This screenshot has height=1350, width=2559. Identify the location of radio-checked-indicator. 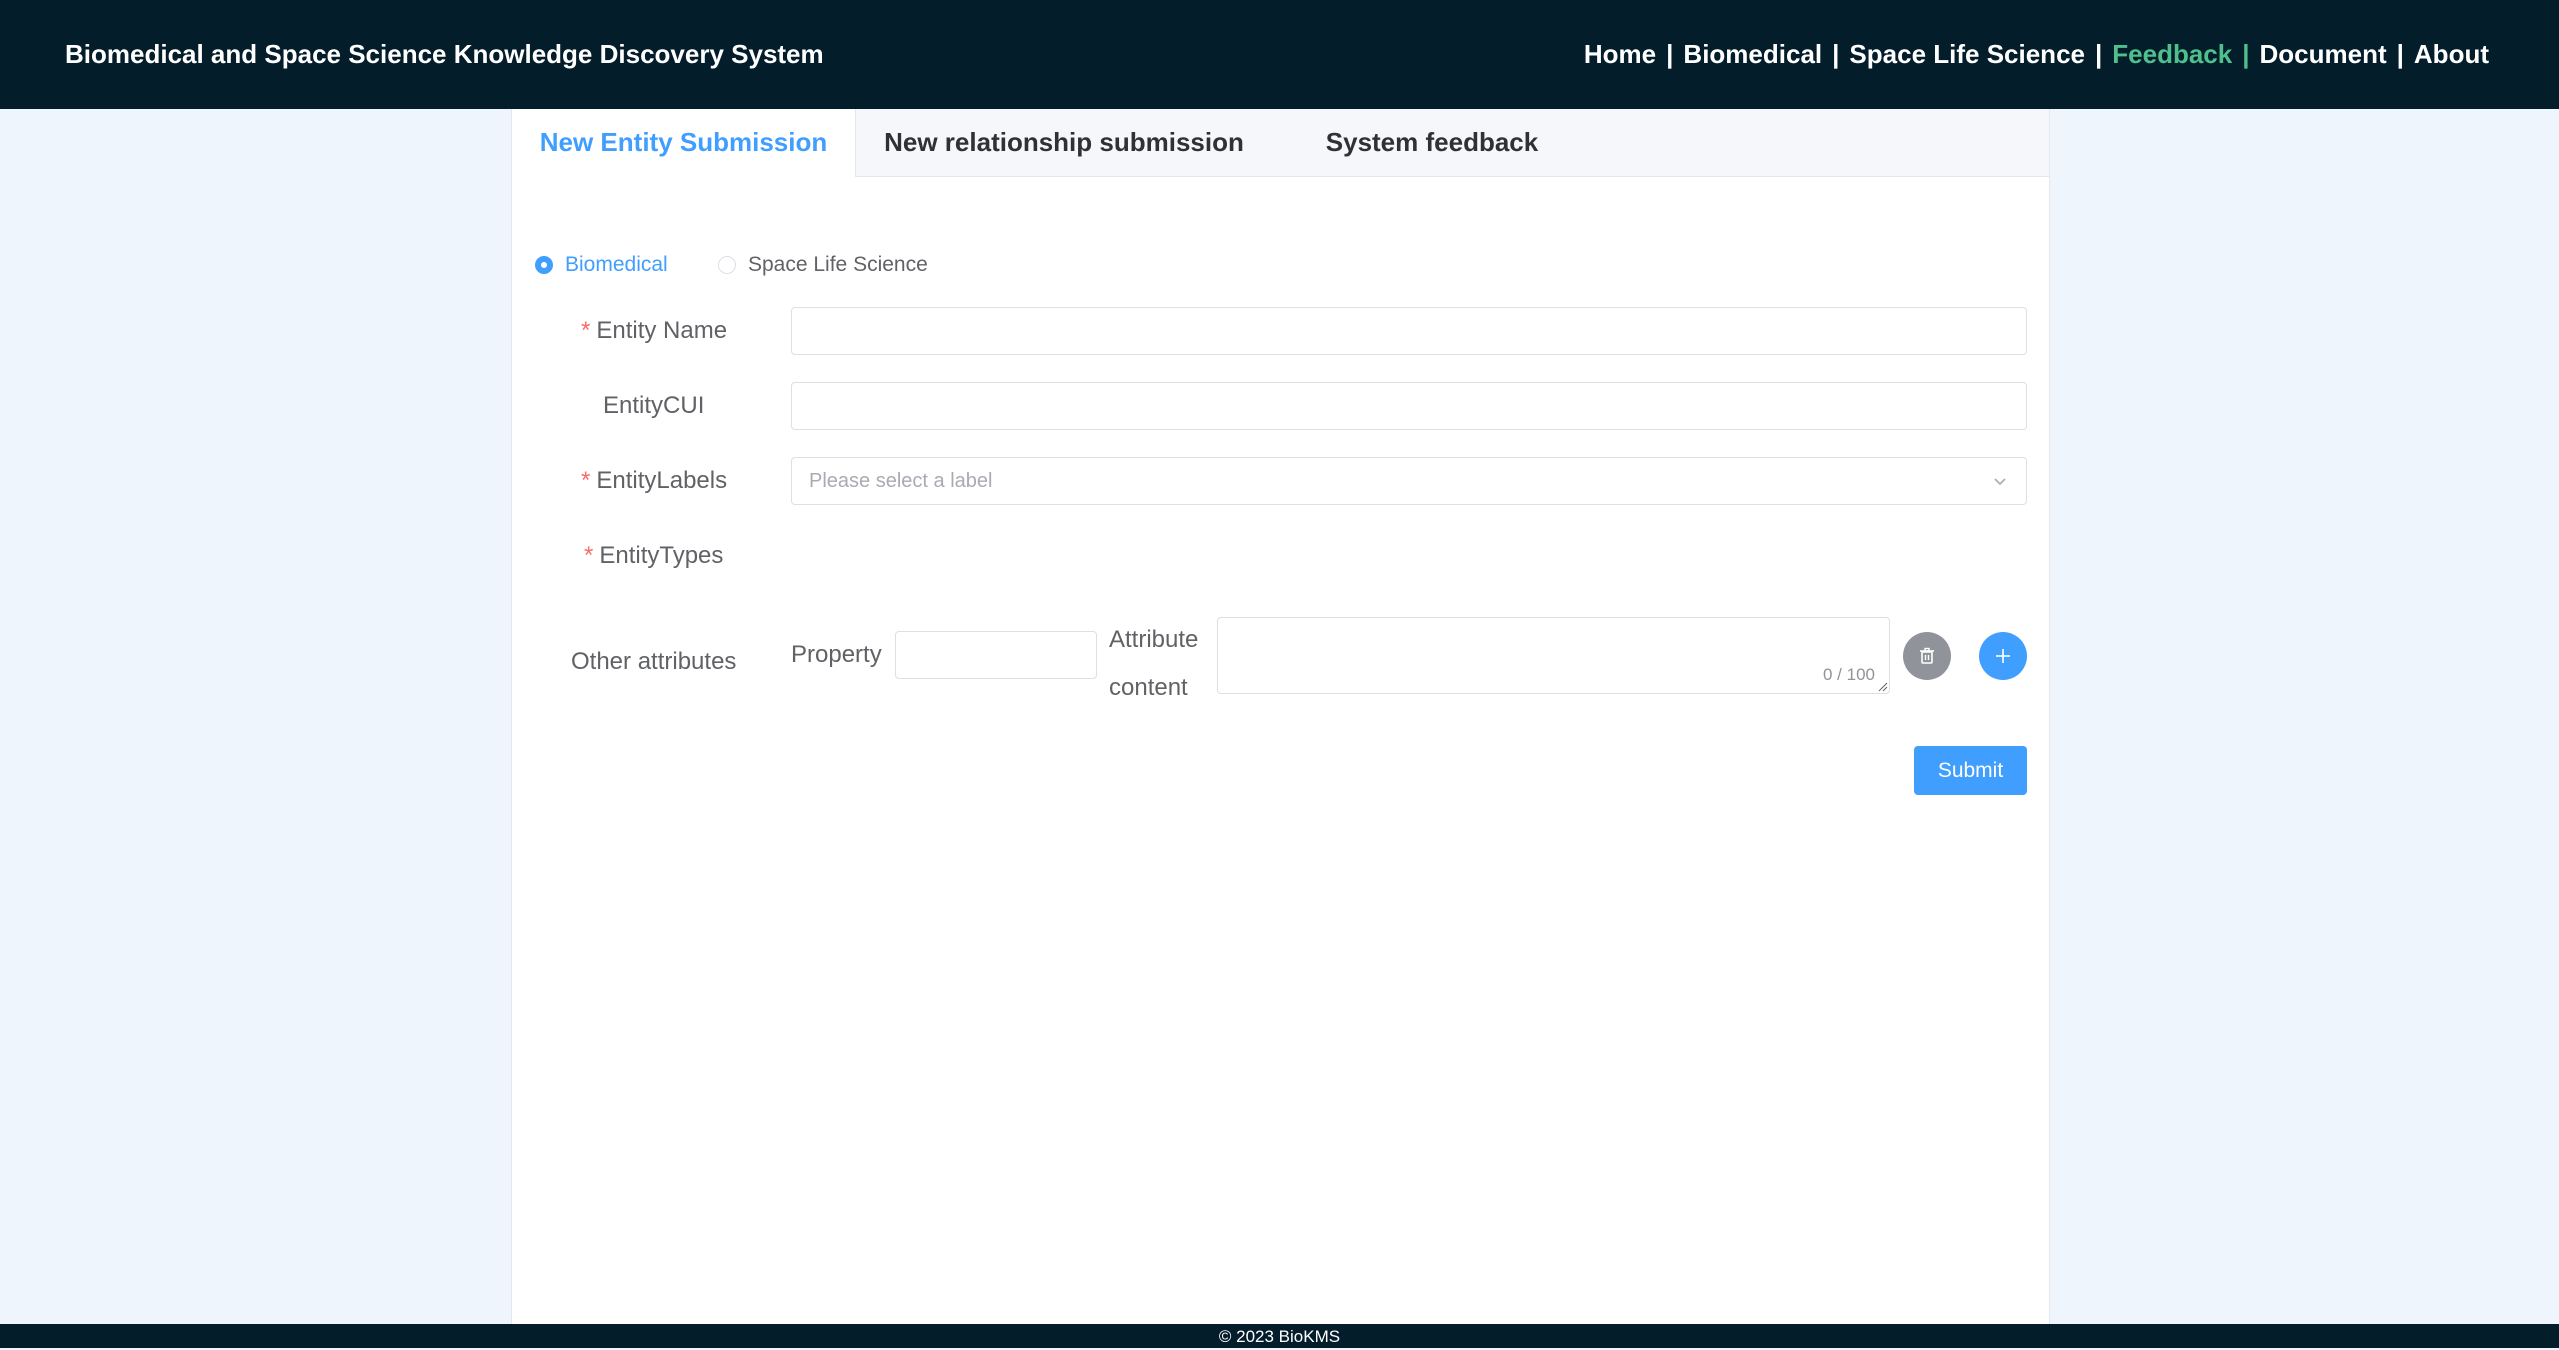
(544, 265).